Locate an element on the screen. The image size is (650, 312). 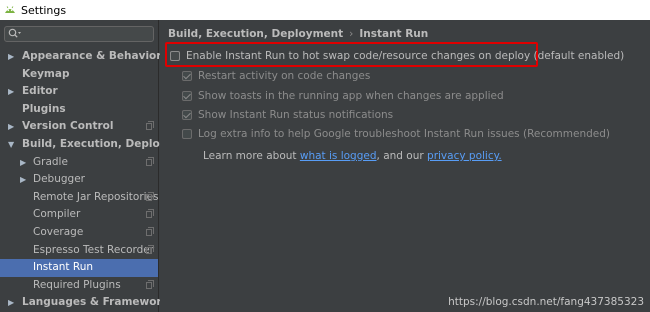
watermark: https://blog.csdn.net/fang437385323 is located at coordinates (546, 302).